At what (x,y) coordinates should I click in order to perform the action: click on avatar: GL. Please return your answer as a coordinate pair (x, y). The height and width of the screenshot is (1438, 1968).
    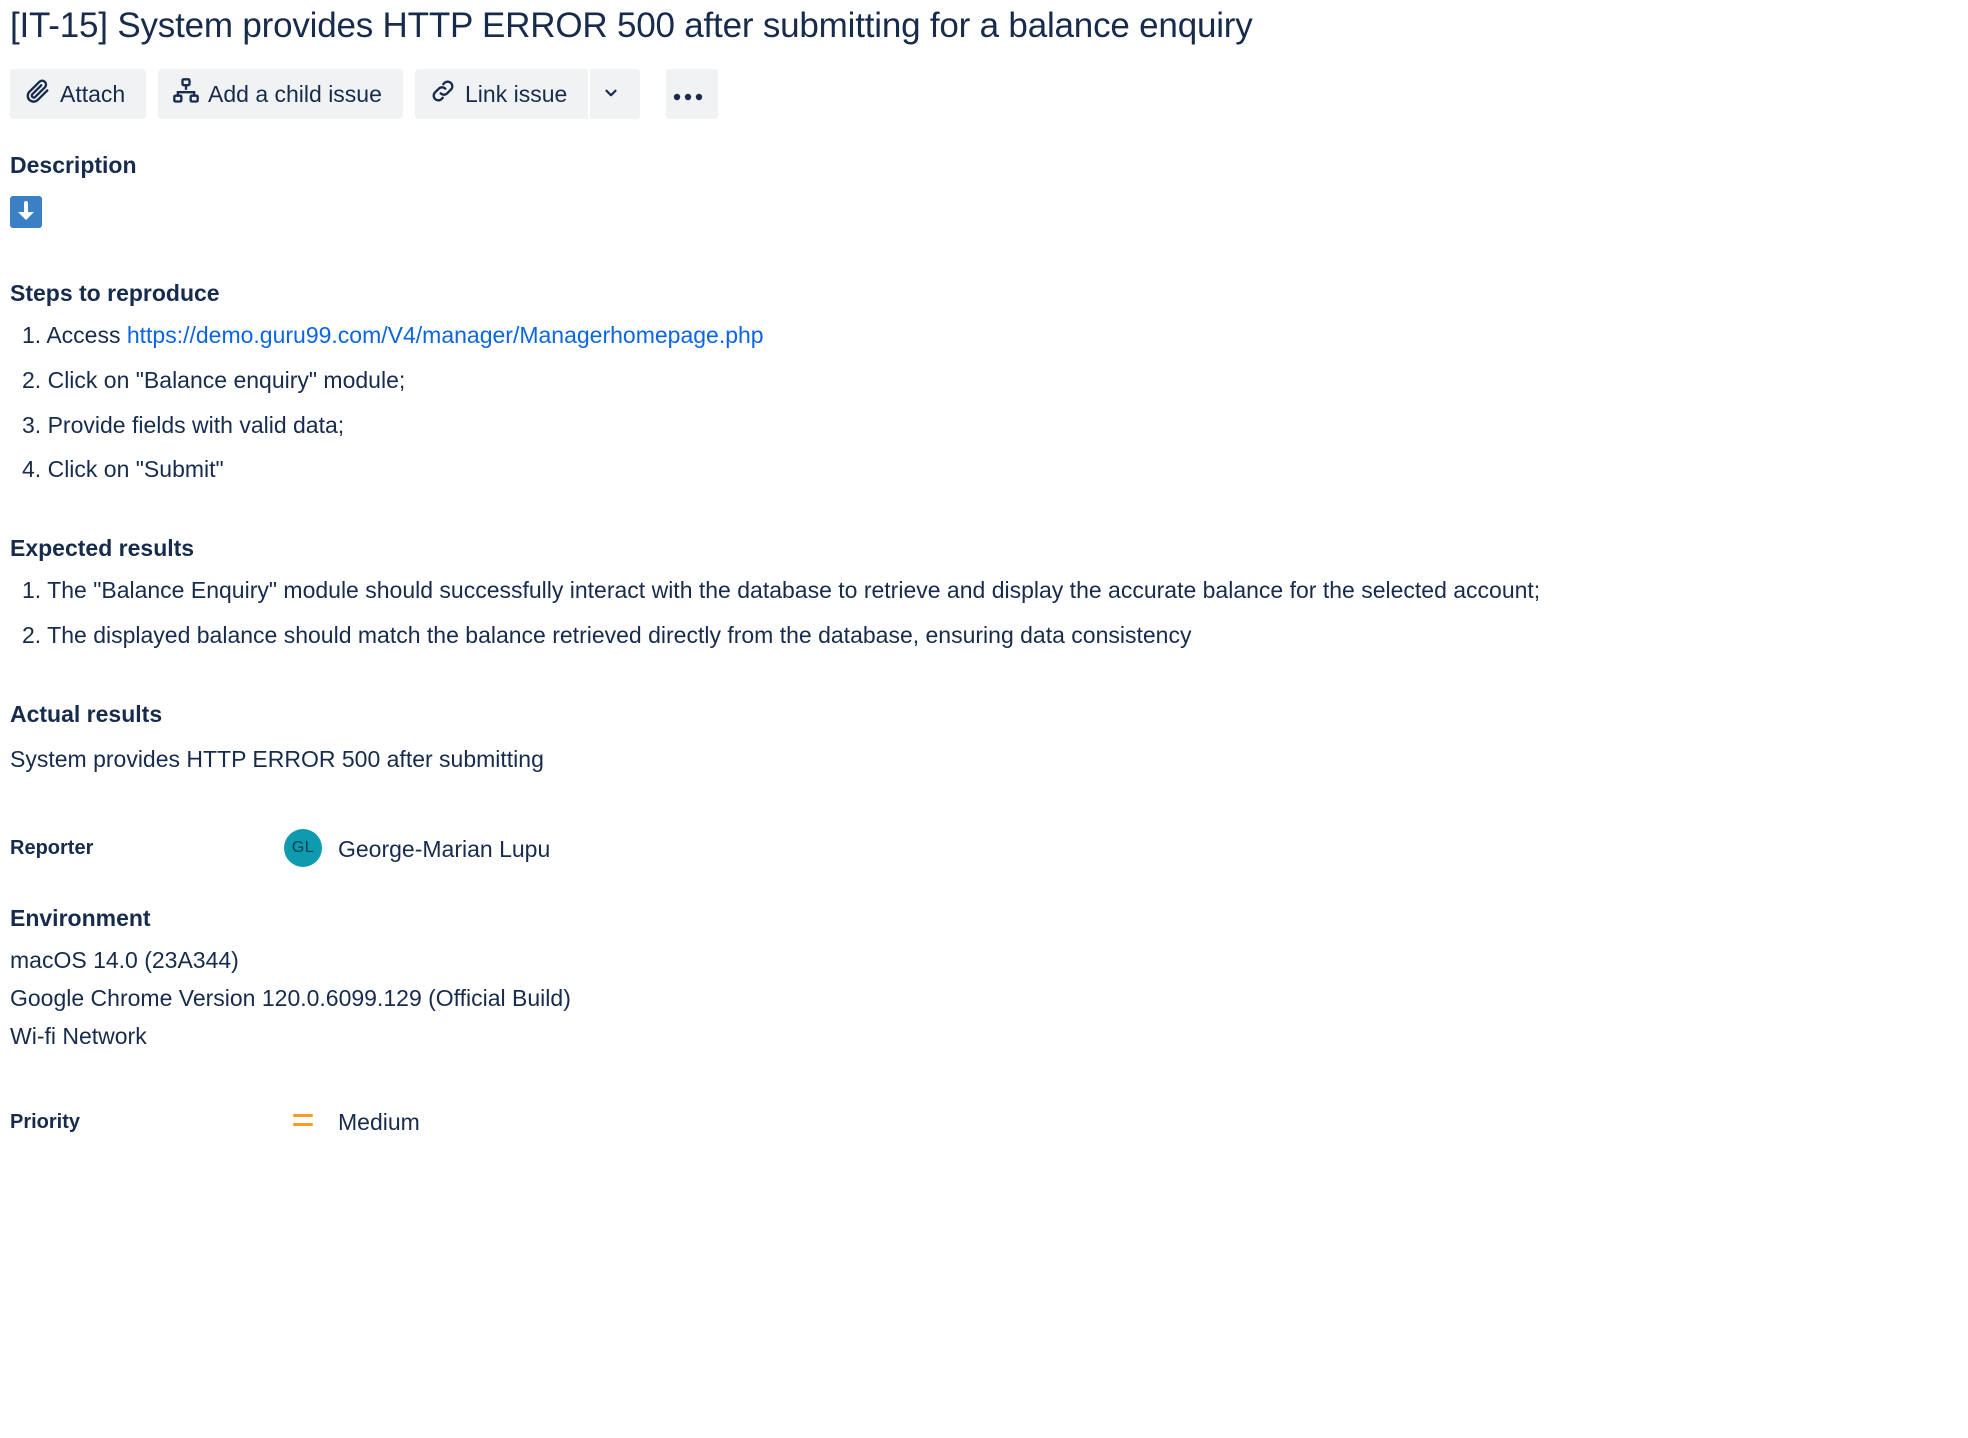
    Looking at the image, I should click on (303, 848).